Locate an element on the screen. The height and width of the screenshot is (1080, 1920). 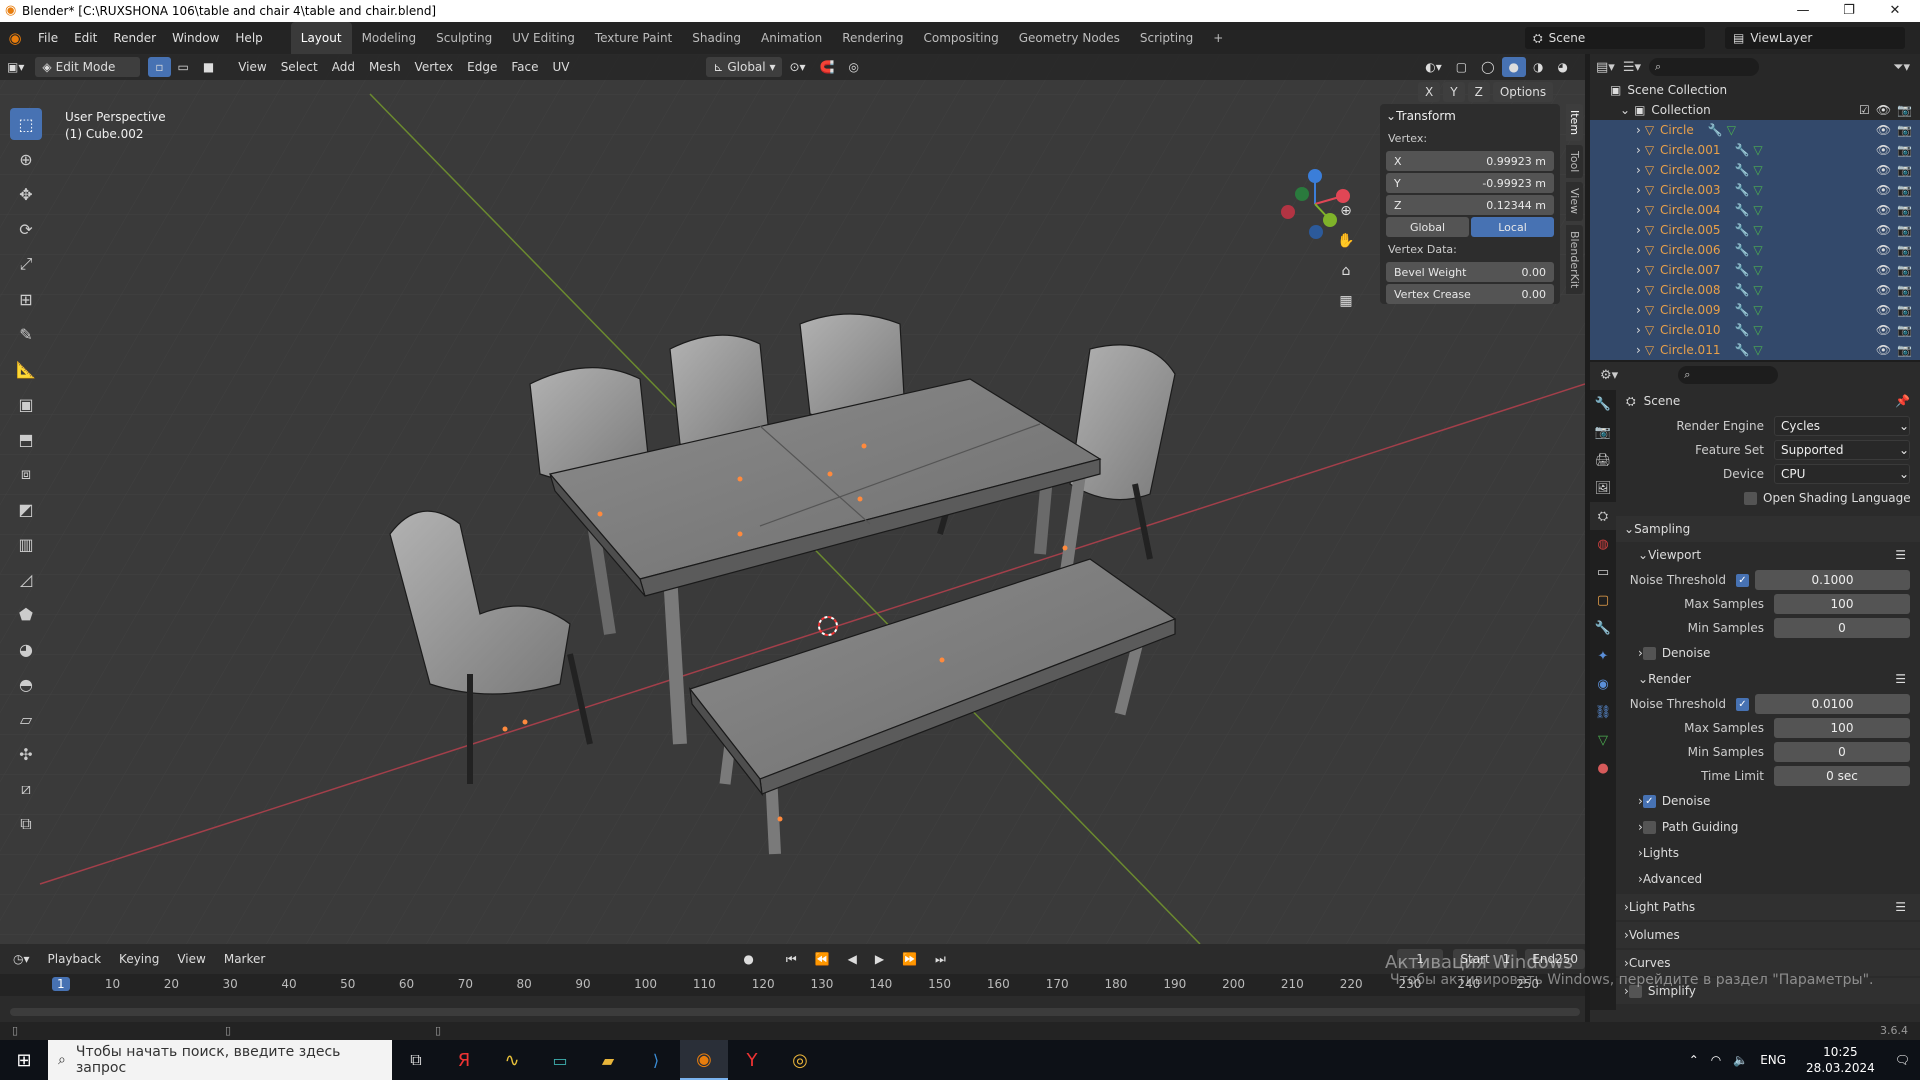
tab-uv-editing: UV Editing is located at coordinates (543, 38).